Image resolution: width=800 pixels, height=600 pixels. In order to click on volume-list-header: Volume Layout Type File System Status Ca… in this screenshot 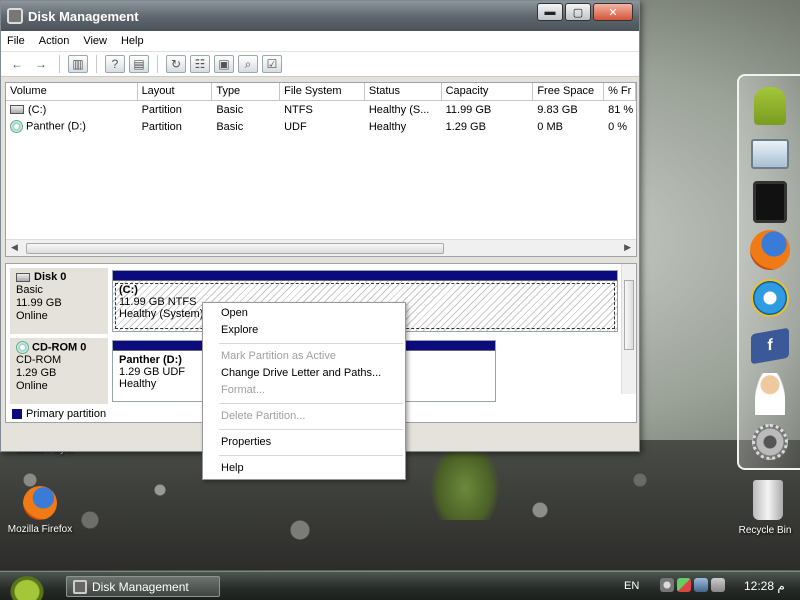, I will do `click(321, 92)`.